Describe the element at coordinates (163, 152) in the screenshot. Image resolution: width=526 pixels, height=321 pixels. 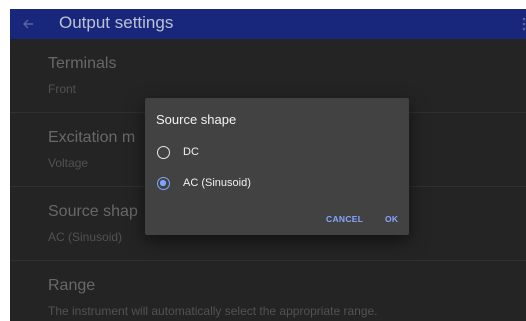
I see `radio-unchecked-icon` at that location.